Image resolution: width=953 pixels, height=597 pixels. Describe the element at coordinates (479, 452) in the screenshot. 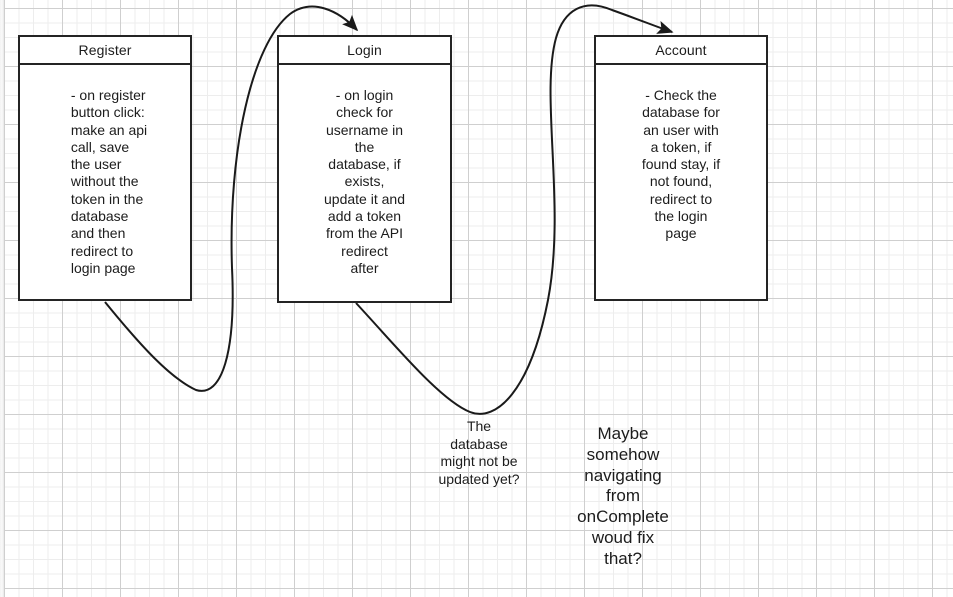

I see `annotation-database-note: The database might not be updated yet?` at that location.